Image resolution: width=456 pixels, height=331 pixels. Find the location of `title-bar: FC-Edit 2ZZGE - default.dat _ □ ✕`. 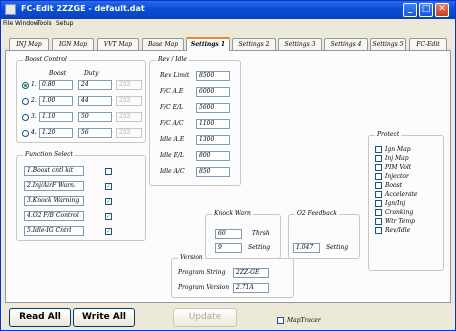

title-bar: FC-Edit 2ZZGE - default.dat _ □ ✕ is located at coordinates (228, 10).